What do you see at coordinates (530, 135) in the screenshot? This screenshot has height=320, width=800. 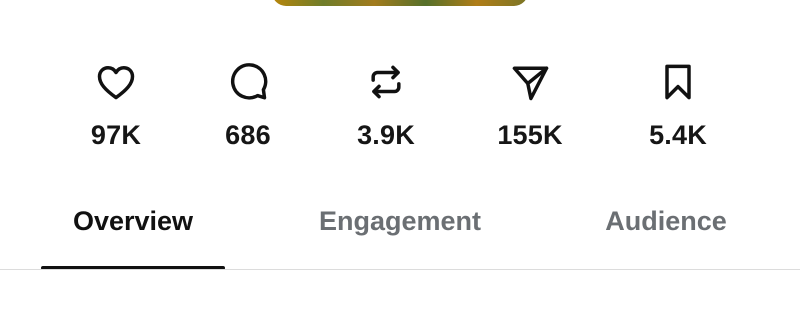 I see `share-count: 155K` at bounding box center [530, 135].